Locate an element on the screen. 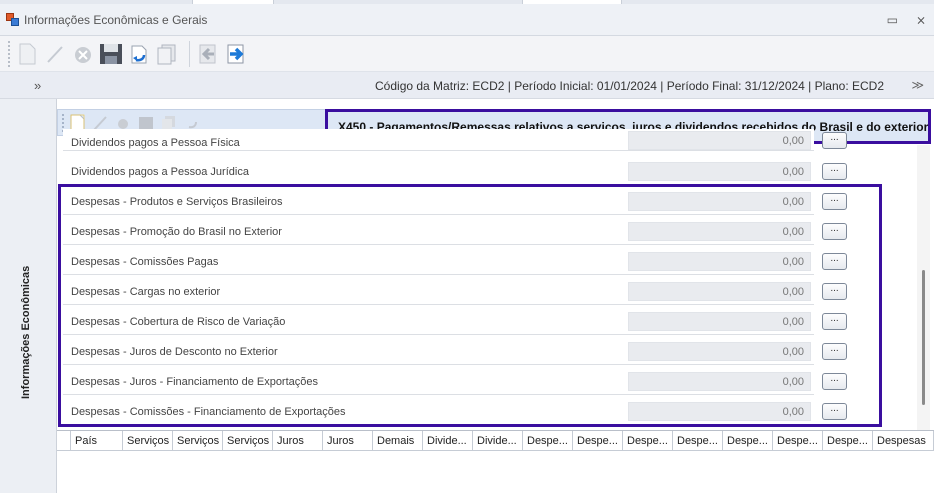 Image resolution: width=934 pixels, height=493 pixels. grid-row-indicator is located at coordinates (64, 441).